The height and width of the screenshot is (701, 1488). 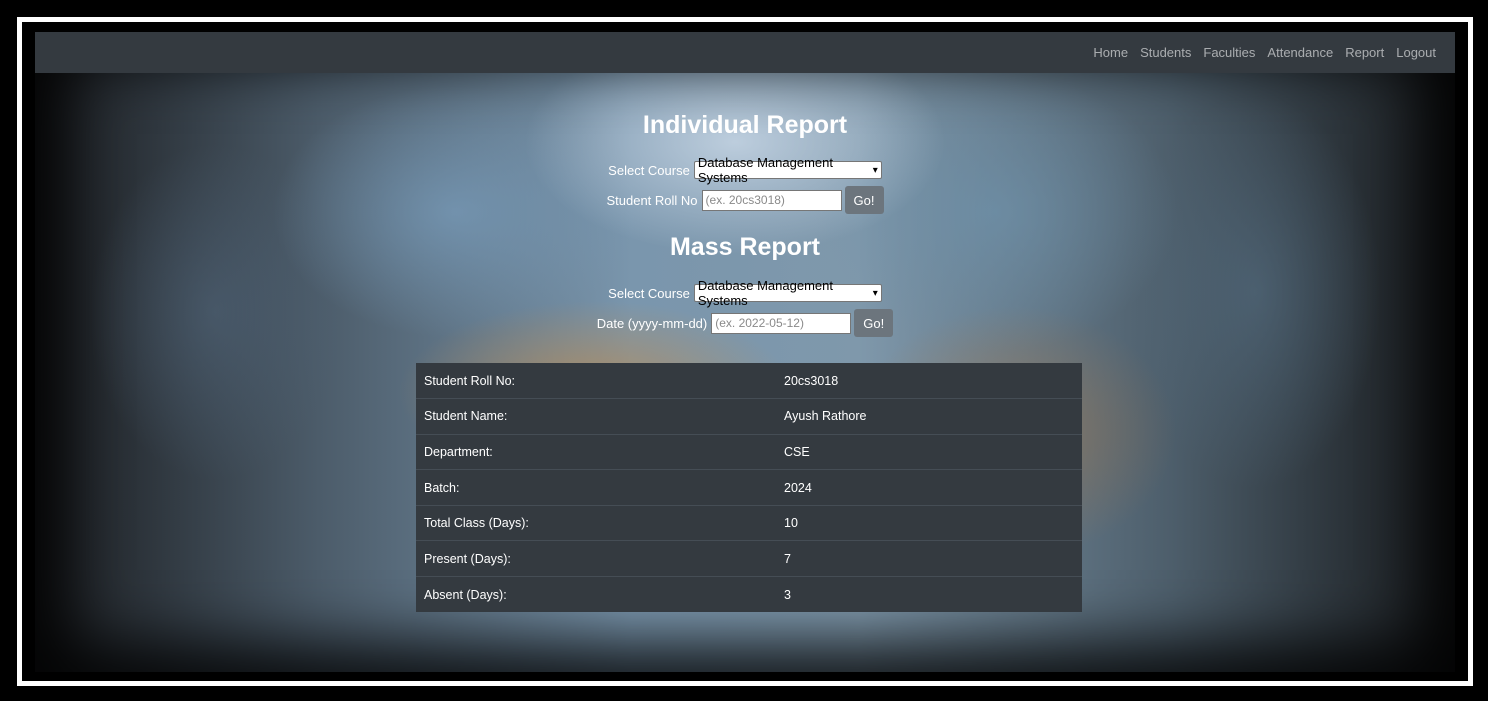 I want to click on row-label: Present (Days):, so click(x=596, y=558).